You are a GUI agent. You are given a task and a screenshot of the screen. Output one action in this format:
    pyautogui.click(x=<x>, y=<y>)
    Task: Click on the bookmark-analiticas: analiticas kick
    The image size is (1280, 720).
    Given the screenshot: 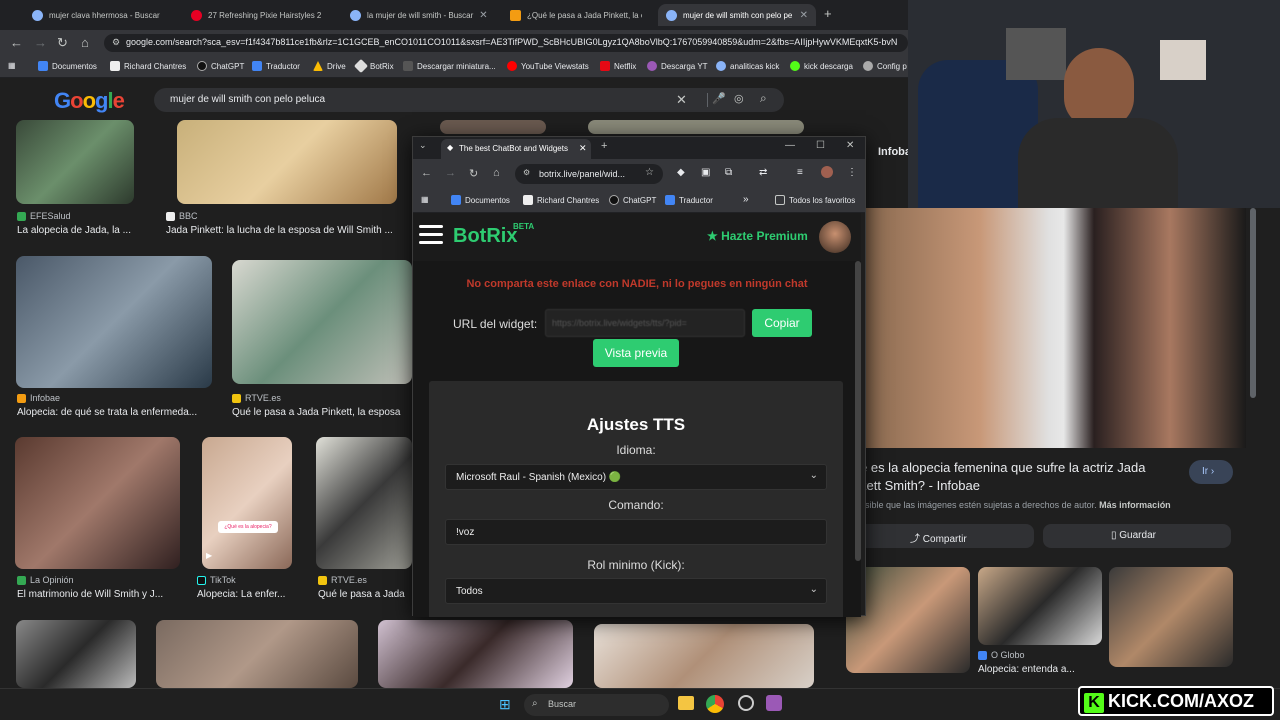 What is the action you would take?
    pyautogui.click(x=747, y=66)
    